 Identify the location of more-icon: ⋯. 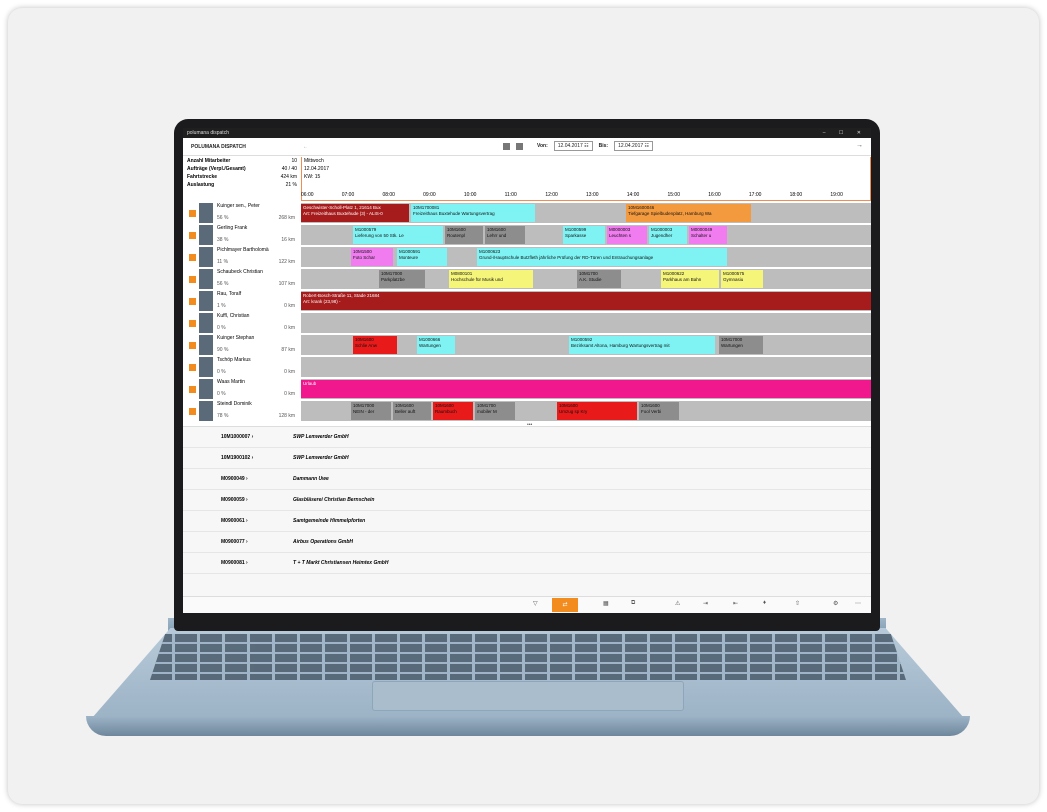
(858, 603).